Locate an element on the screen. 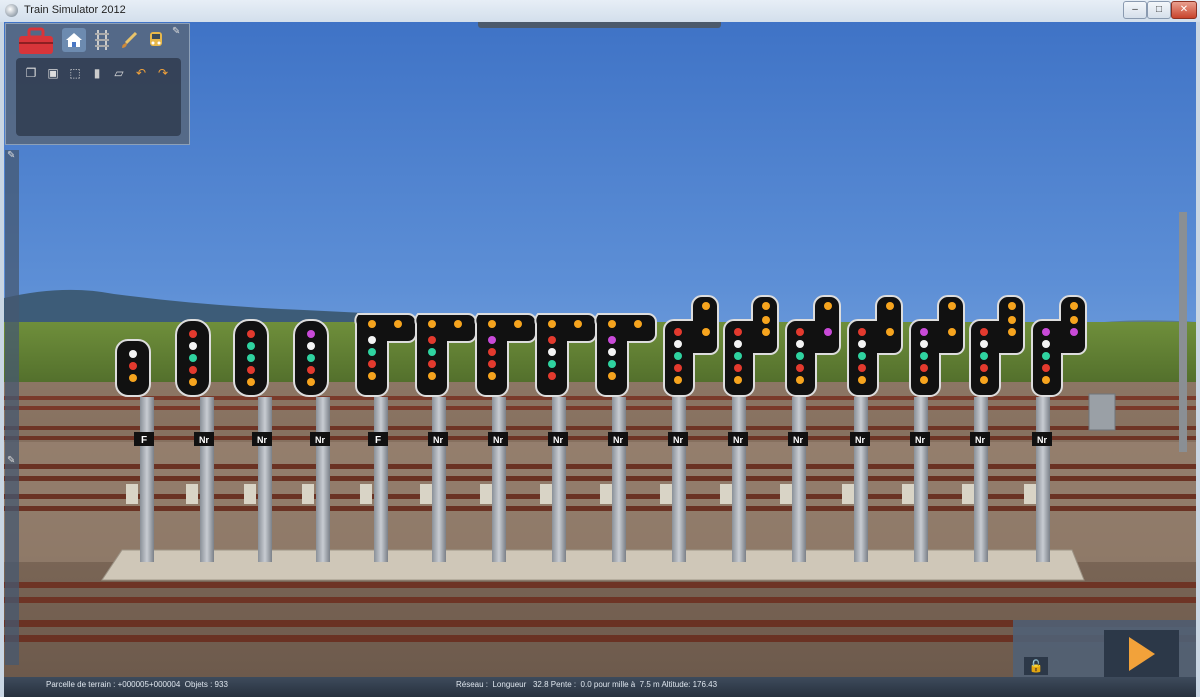 The width and height of the screenshot is (1200, 697). trackside-cabinet is located at coordinates (1102, 412).